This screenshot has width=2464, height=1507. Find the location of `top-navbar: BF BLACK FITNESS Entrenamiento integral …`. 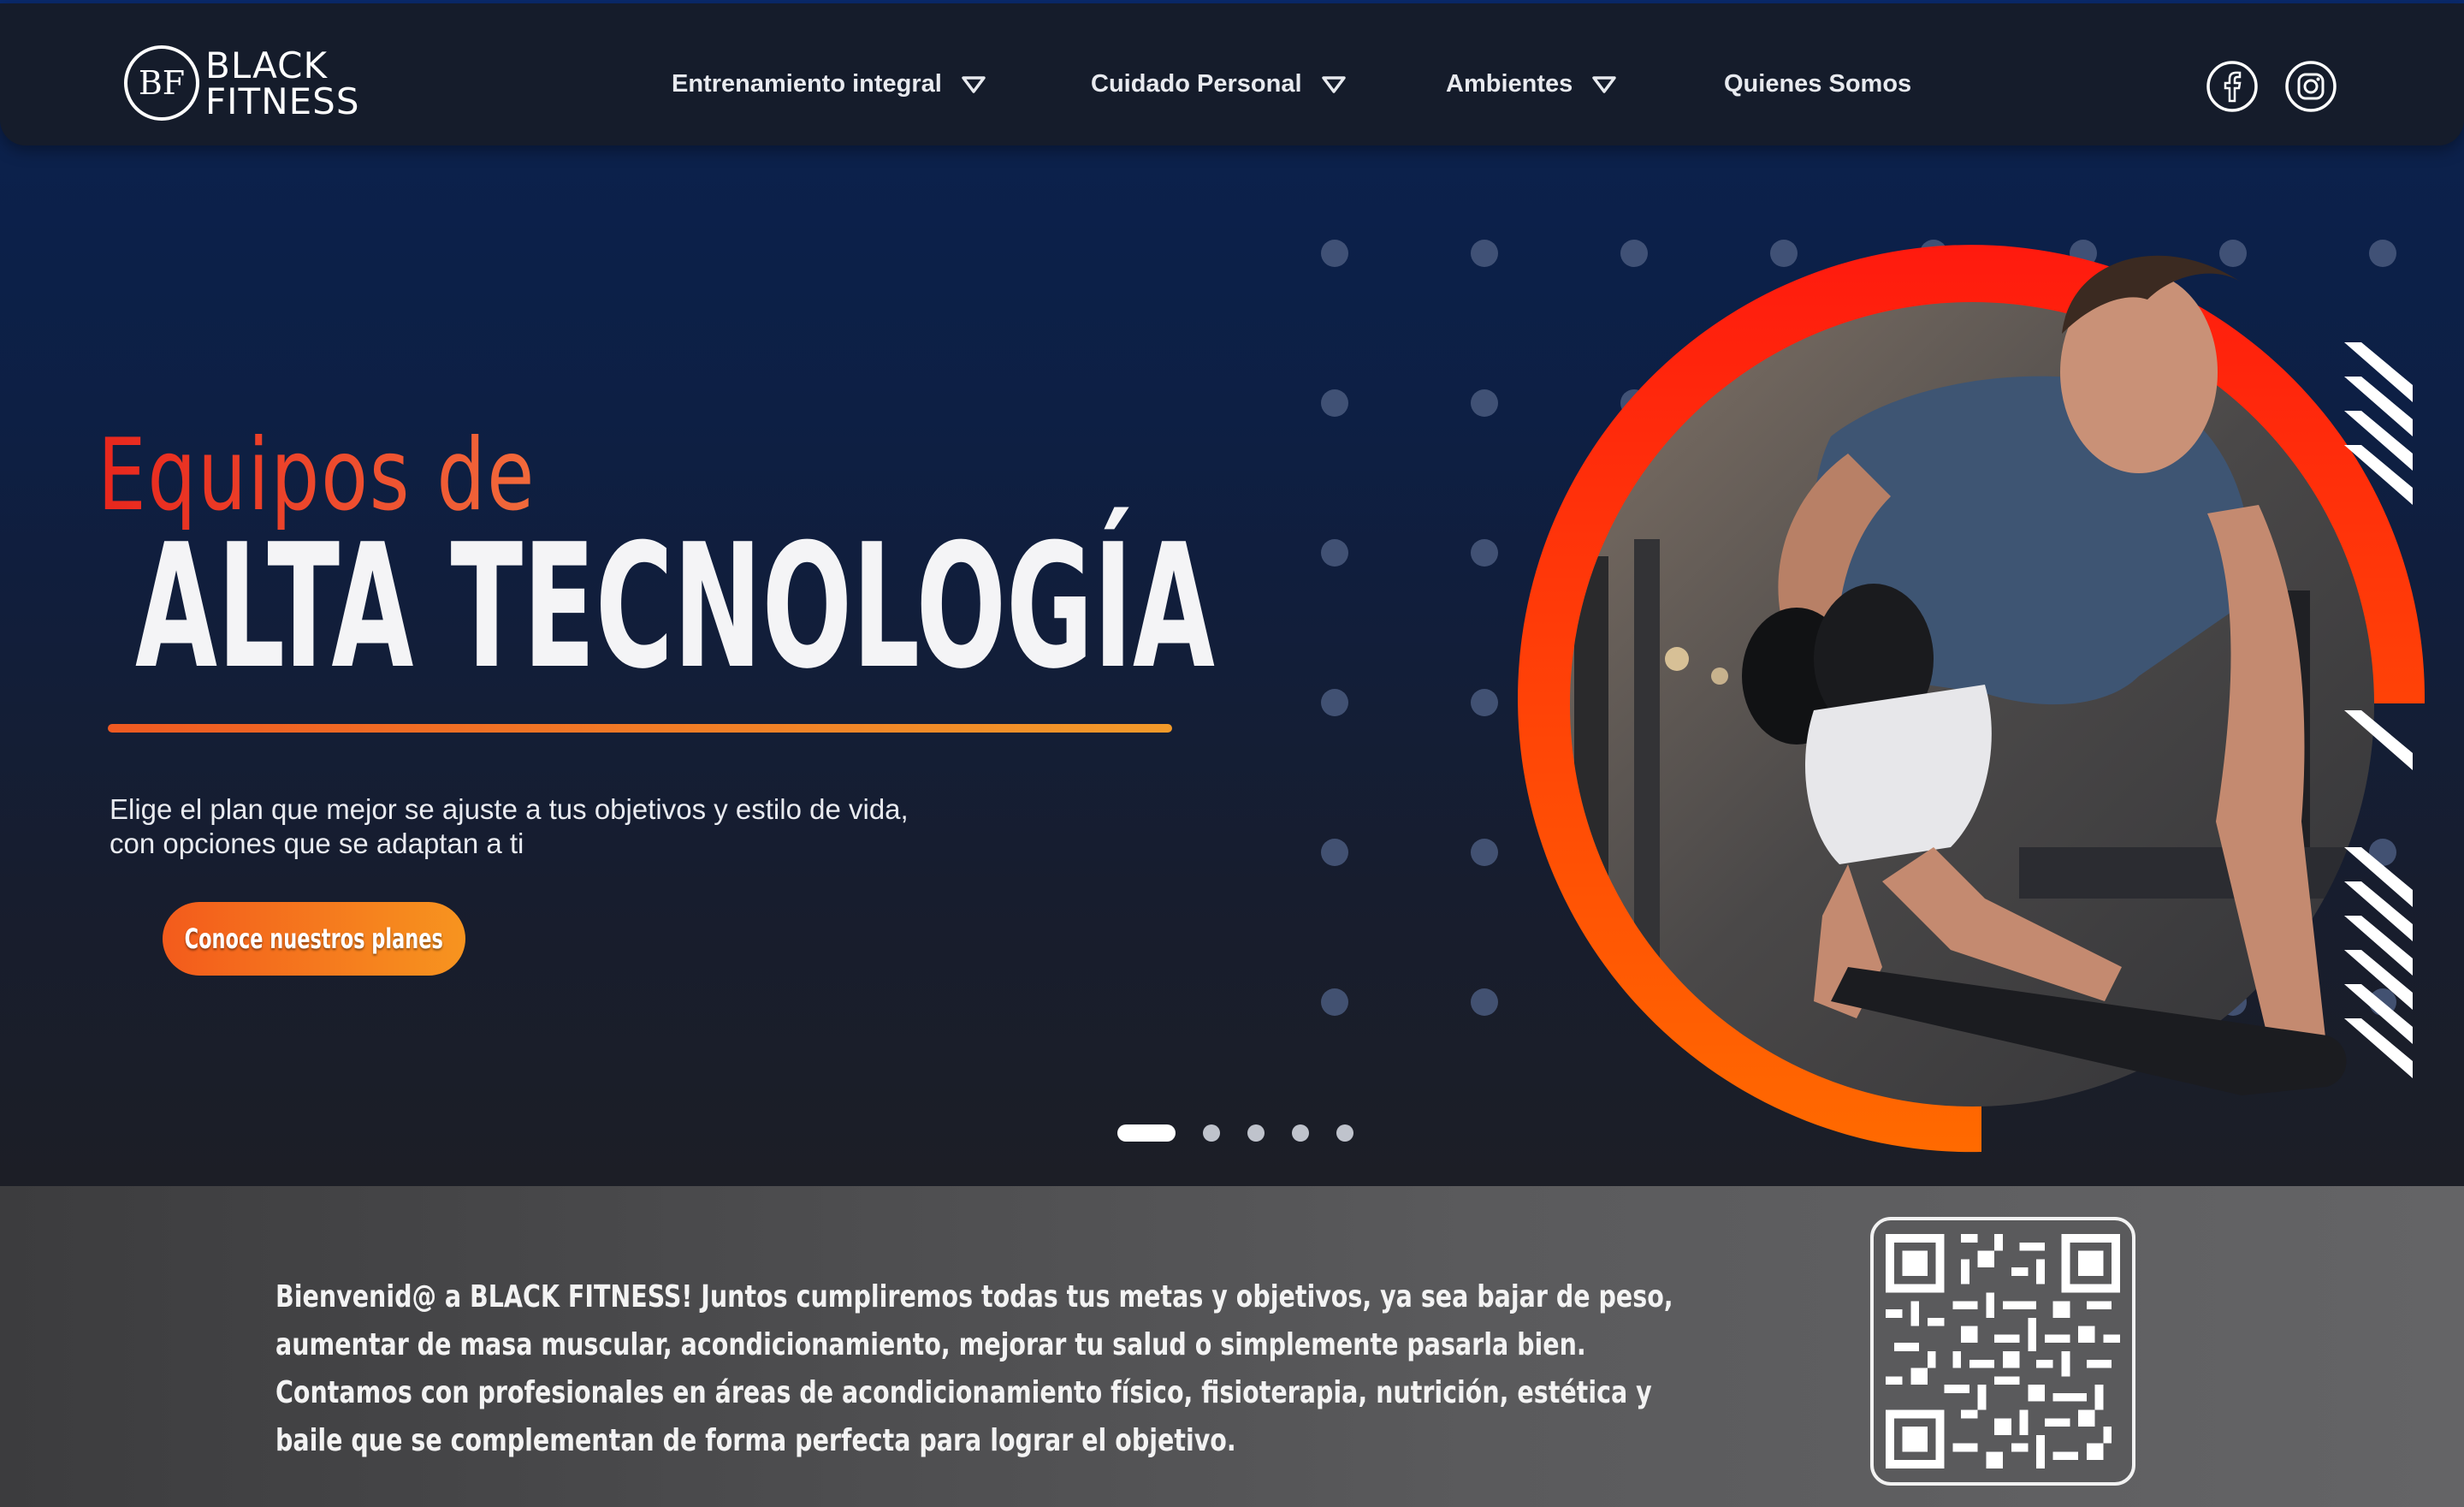

top-navbar: BF BLACK FITNESS Entrenamiento integral … is located at coordinates (1232, 74).